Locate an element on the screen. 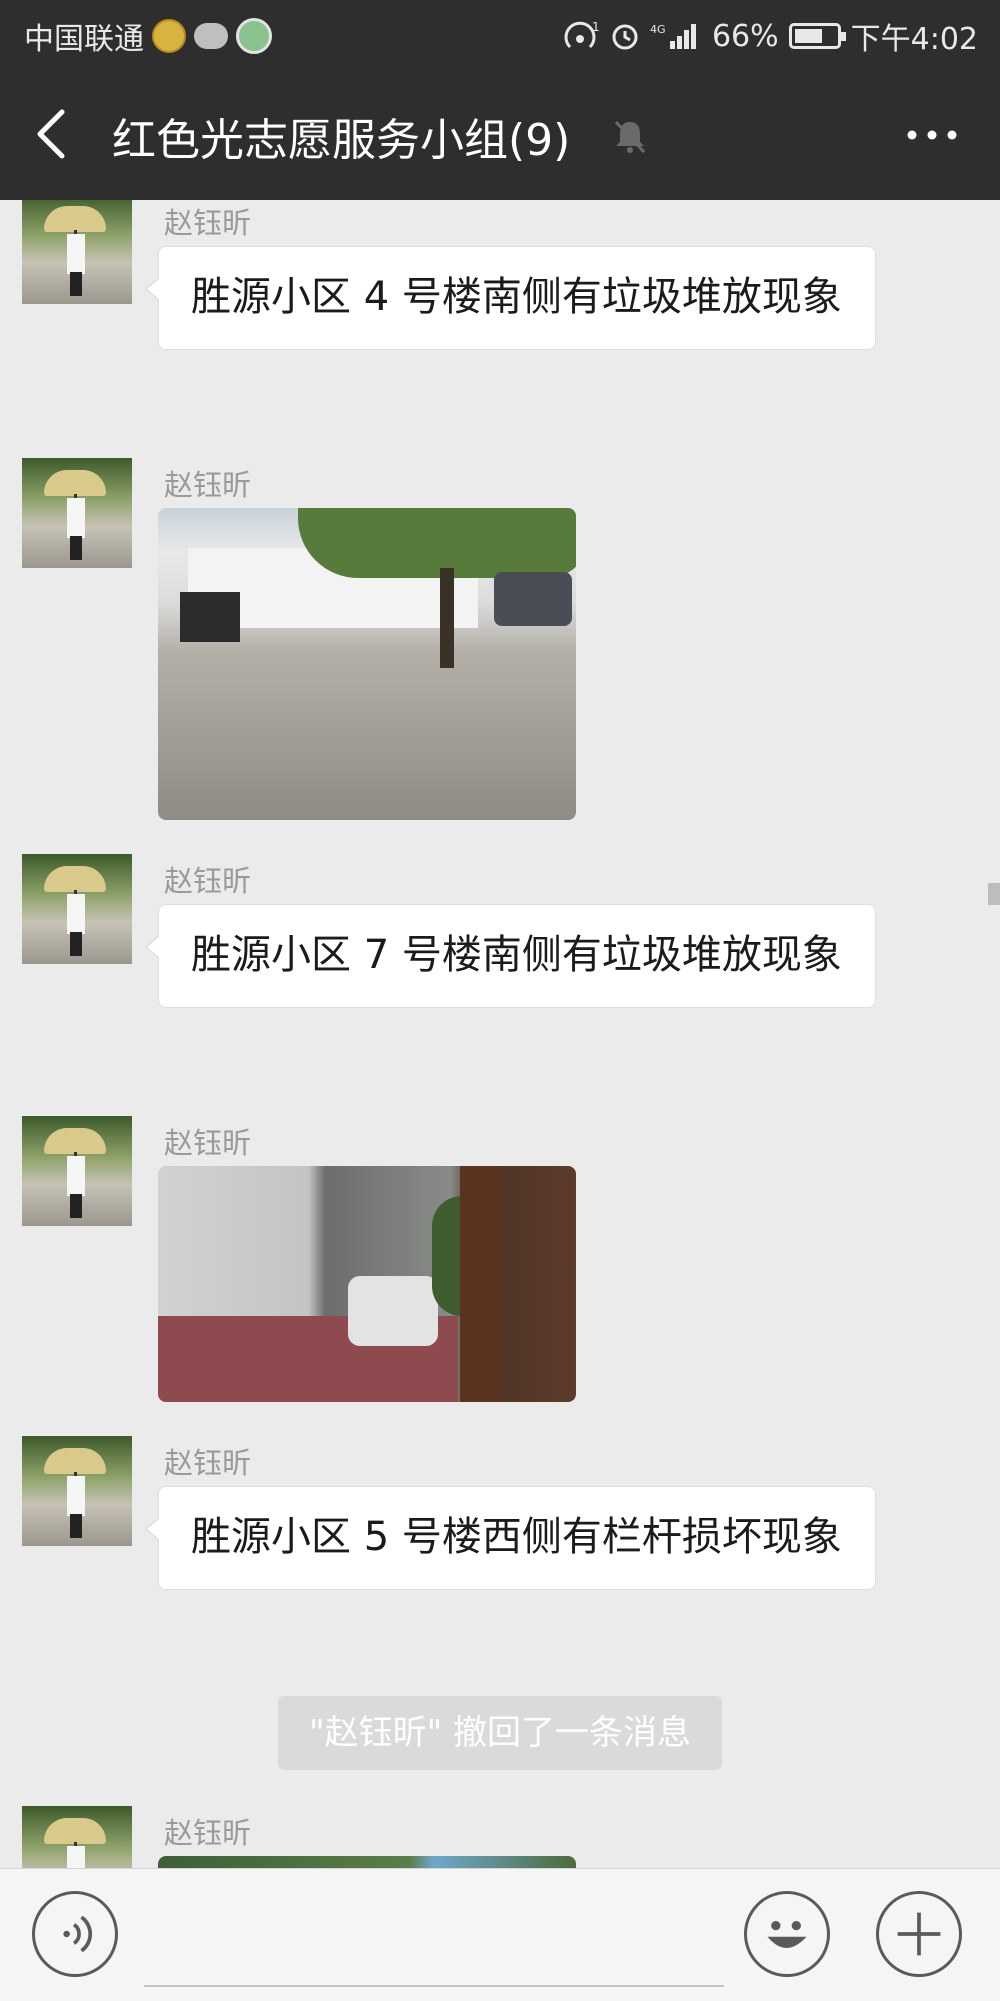  hotspot-icon: 1 is located at coordinates (582, 35).